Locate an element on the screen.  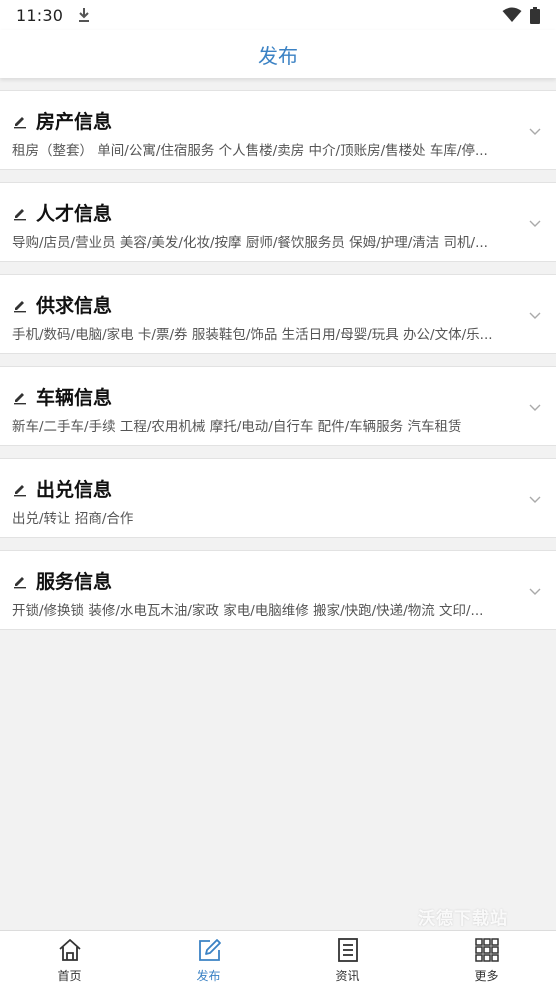
tab-label: 资讯 is located at coordinates (347, 976).